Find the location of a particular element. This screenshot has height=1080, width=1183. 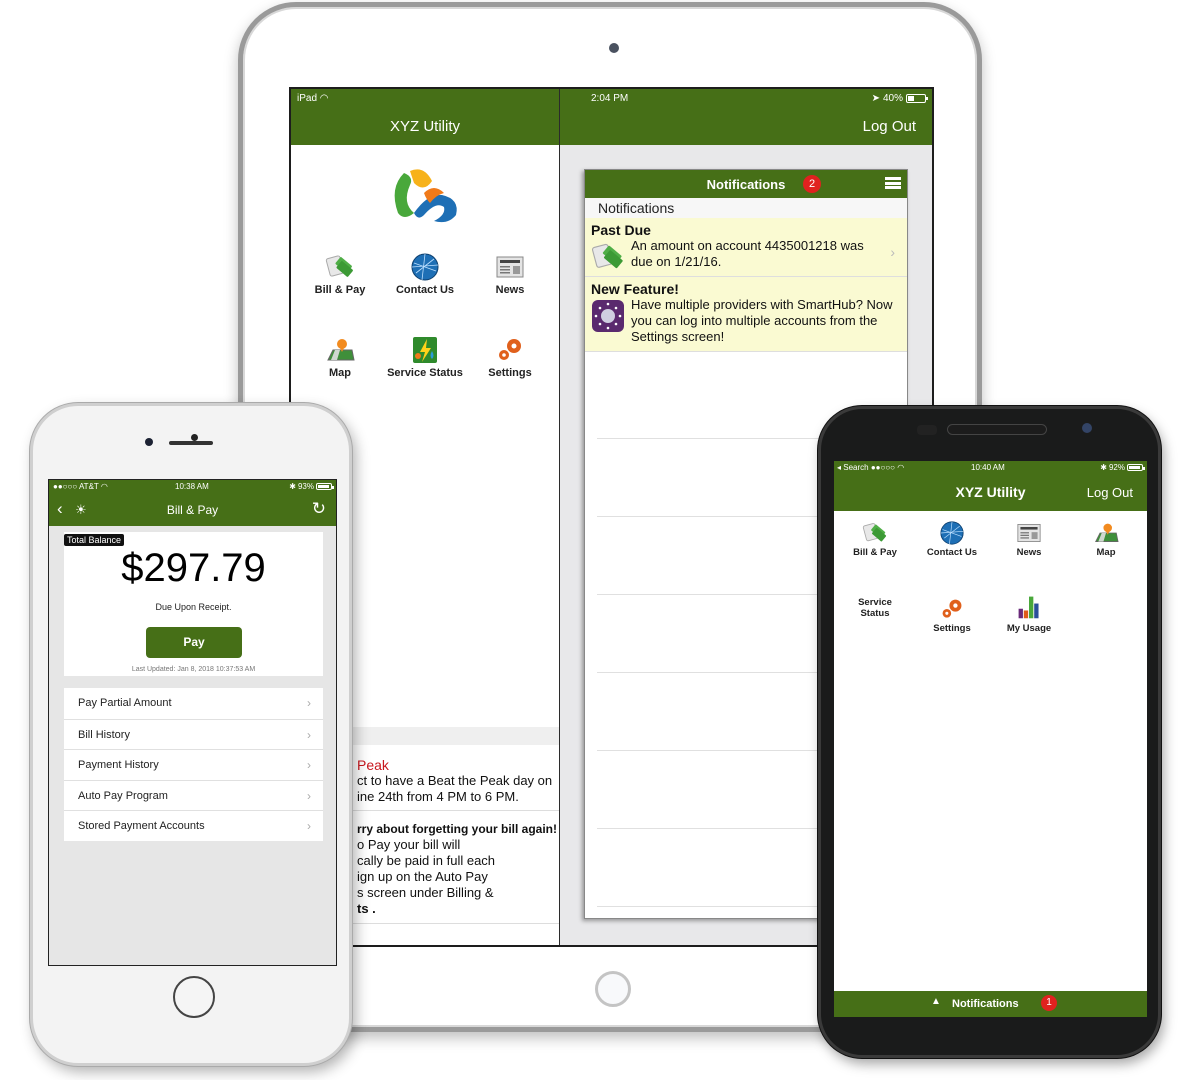

grid-item-my-usage: My Usage is located at coordinates (1029, 613).